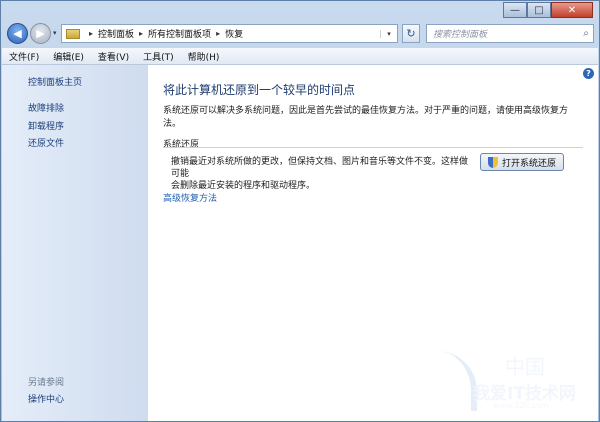  I want to click on search-box: 搜索控制面板 ⌕, so click(510, 33).